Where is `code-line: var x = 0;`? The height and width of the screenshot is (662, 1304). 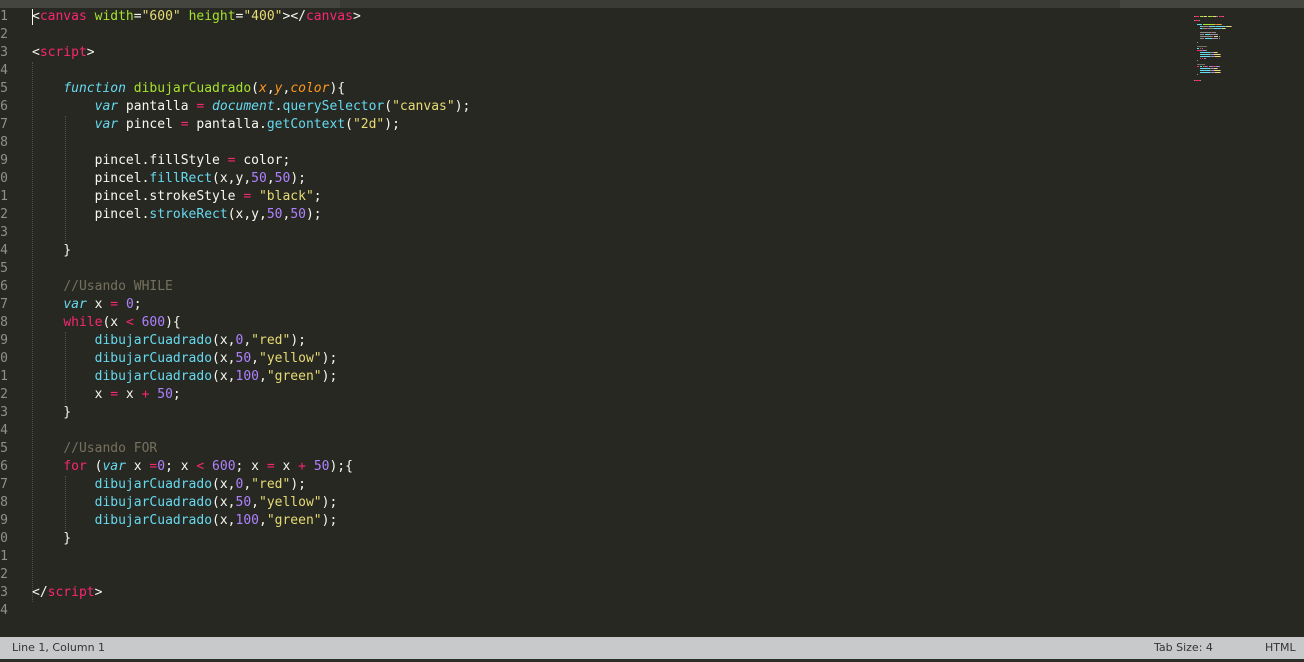 code-line: var x = 0; is located at coordinates (87, 305).